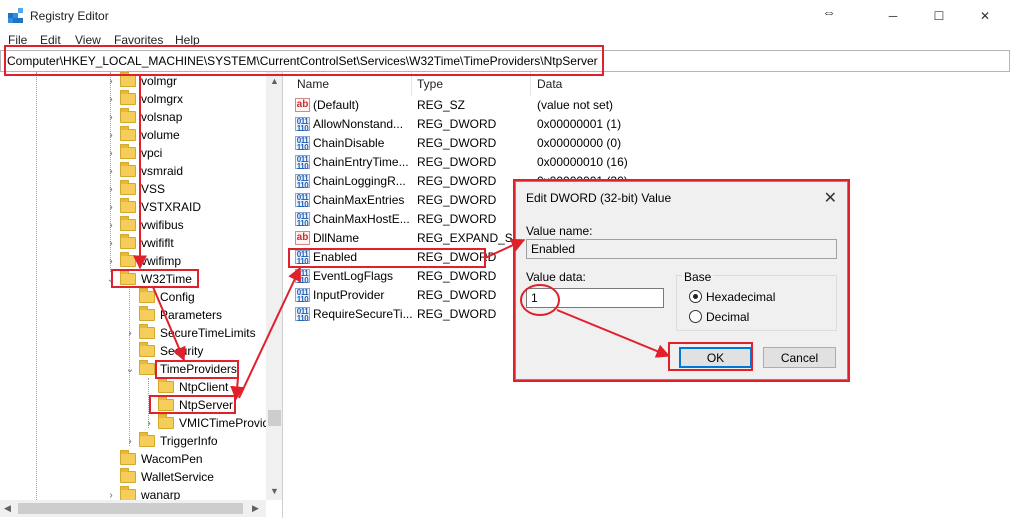 The height and width of the screenshot is (518, 1010). What do you see at coordinates (335, 257) in the screenshot?
I see `value-name: Enabled` at bounding box center [335, 257].